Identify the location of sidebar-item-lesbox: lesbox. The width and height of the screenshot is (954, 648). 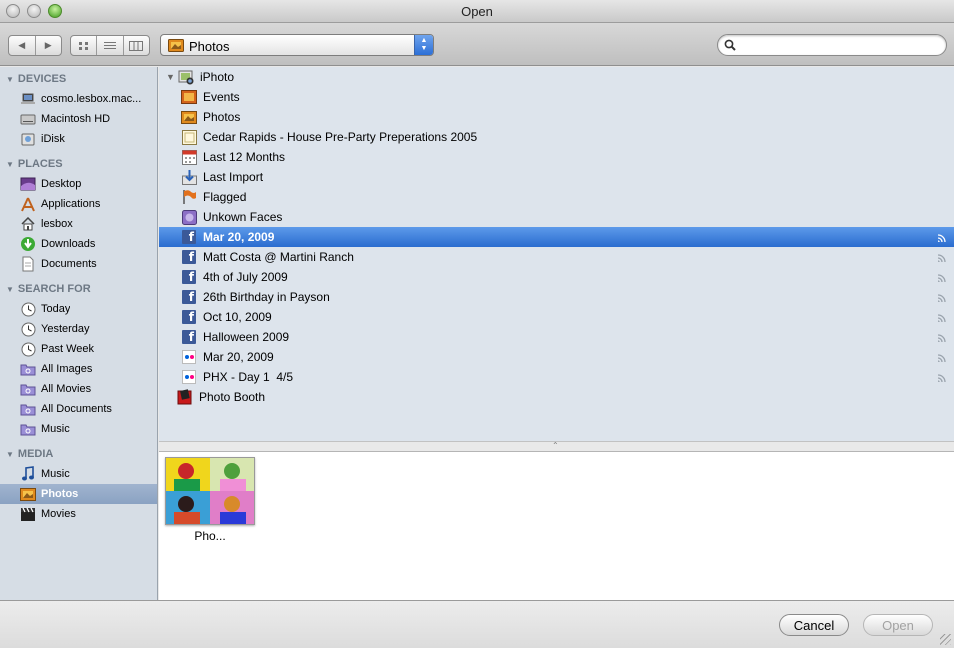
(78, 224).